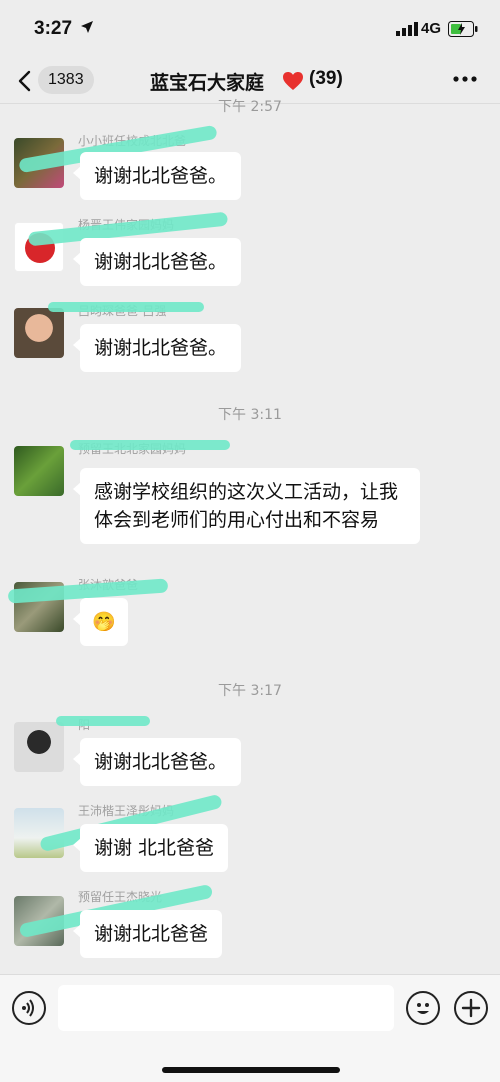 This screenshot has width=500, height=1082. Describe the element at coordinates (250, 29) in the screenshot. I see `status-bar: 3:27 4G` at that location.